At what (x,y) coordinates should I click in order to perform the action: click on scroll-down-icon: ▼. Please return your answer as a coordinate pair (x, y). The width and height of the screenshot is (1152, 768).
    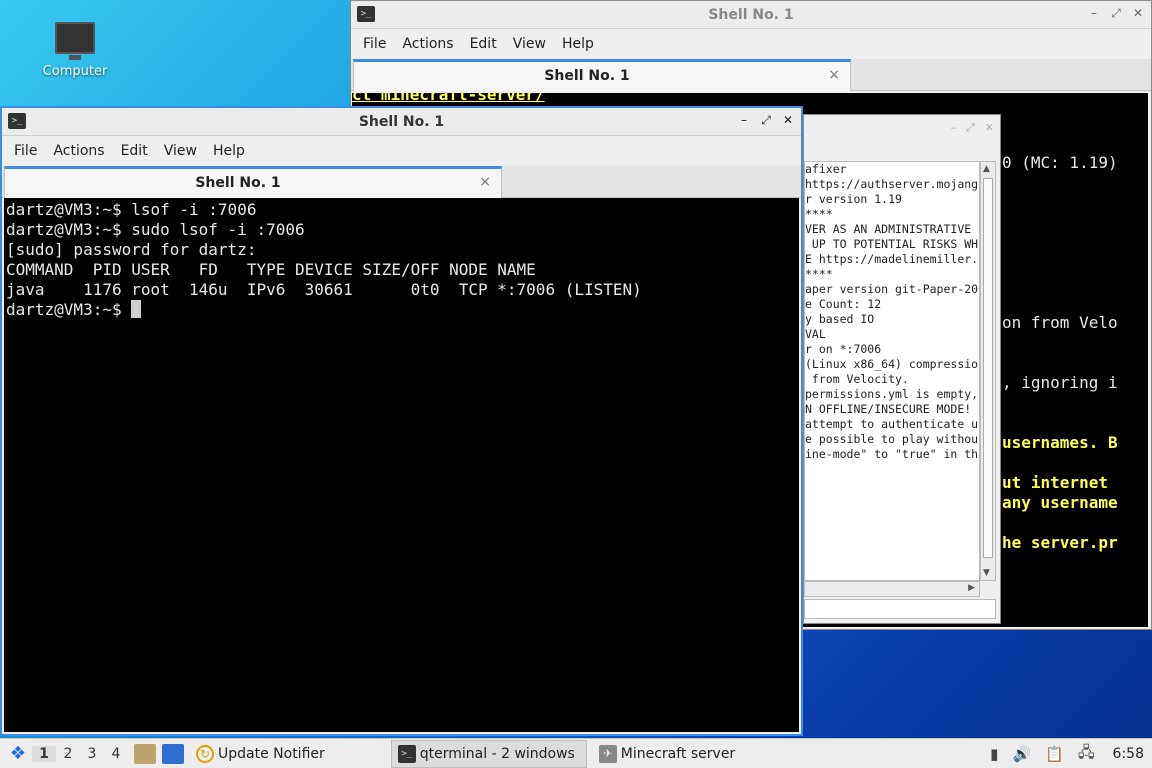
    Looking at the image, I should click on (986, 573).